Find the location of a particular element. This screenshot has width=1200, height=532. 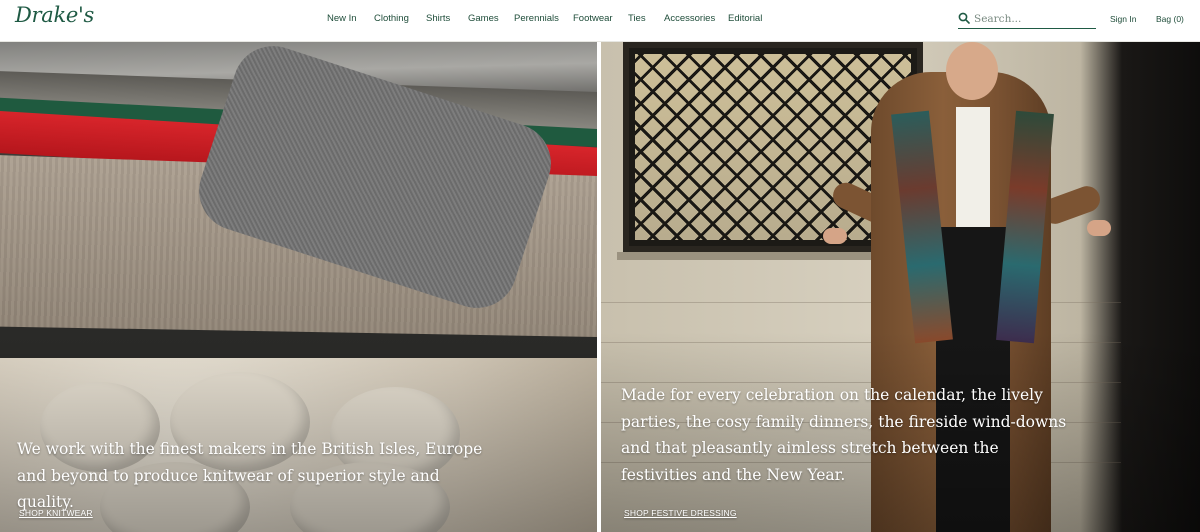

nav-editorial: Editorial is located at coordinates (745, 18).